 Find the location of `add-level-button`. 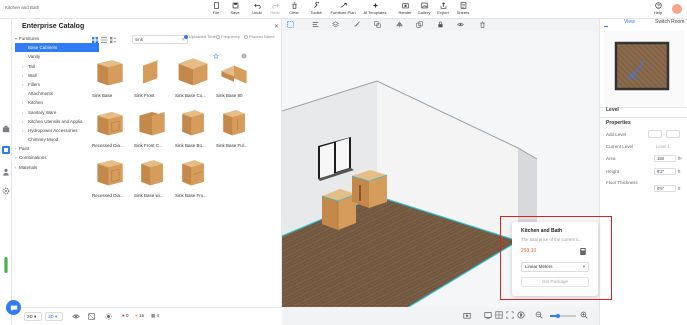

add-level-button is located at coordinates (655, 134).